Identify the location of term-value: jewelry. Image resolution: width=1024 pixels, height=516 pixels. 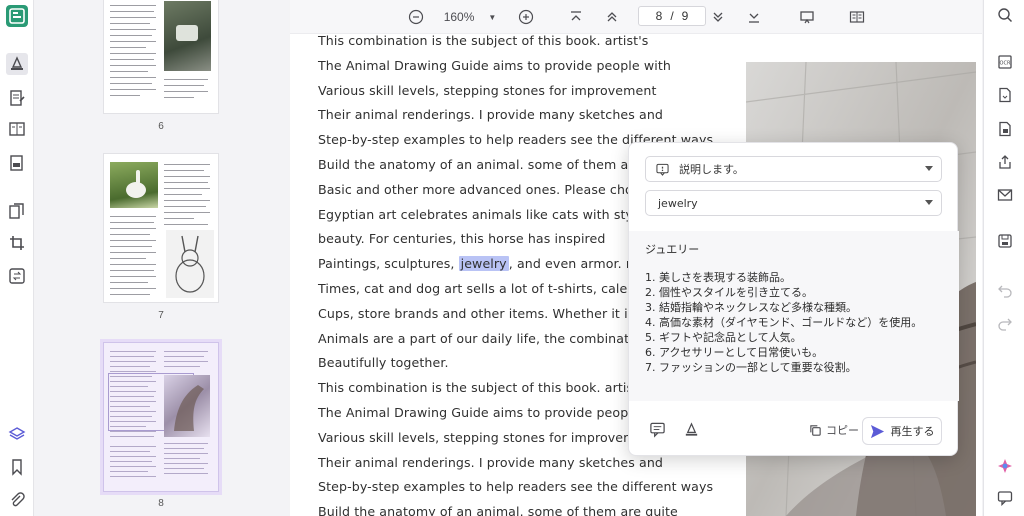
(678, 203).